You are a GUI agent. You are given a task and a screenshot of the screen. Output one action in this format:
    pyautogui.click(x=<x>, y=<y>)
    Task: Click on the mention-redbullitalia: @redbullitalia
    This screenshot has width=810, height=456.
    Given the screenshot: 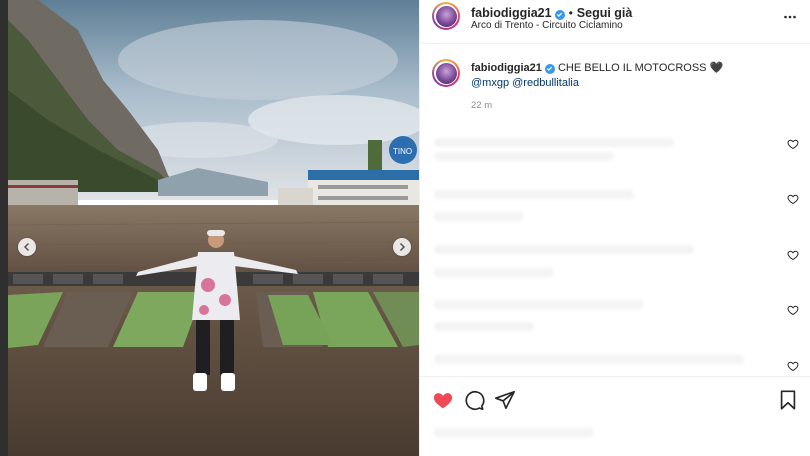 What is the action you would take?
    pyautogui.click(x=545, y=83)
    